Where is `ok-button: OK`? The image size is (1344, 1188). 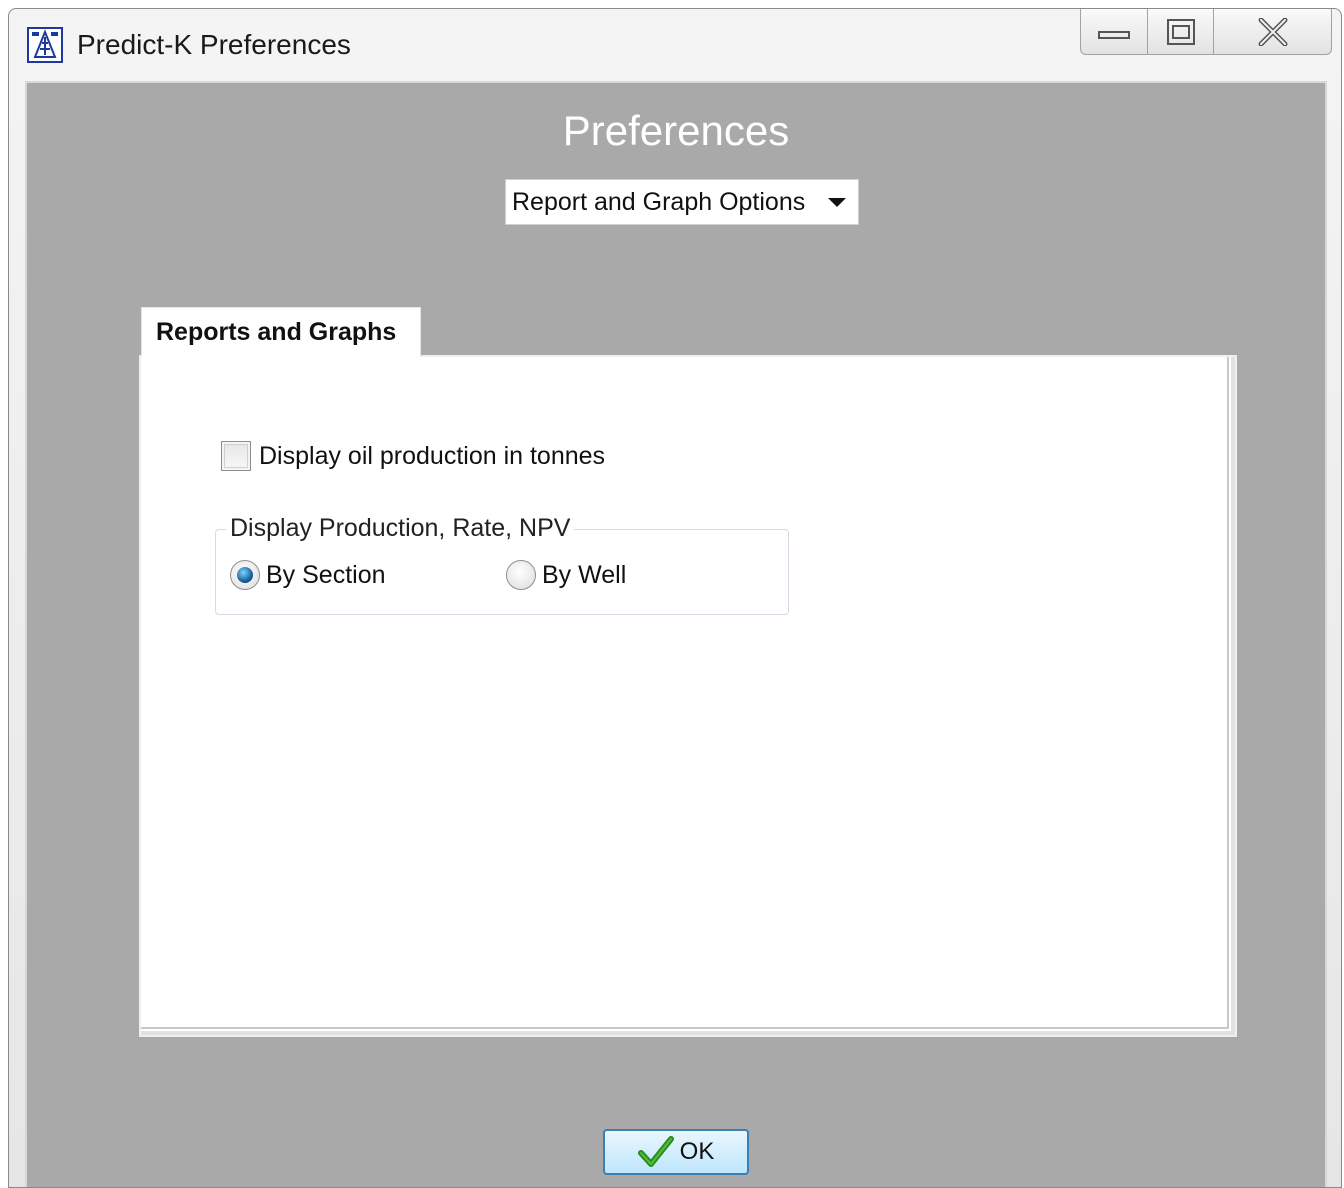
ok-button: OK is located at coordinates (676, 1152).